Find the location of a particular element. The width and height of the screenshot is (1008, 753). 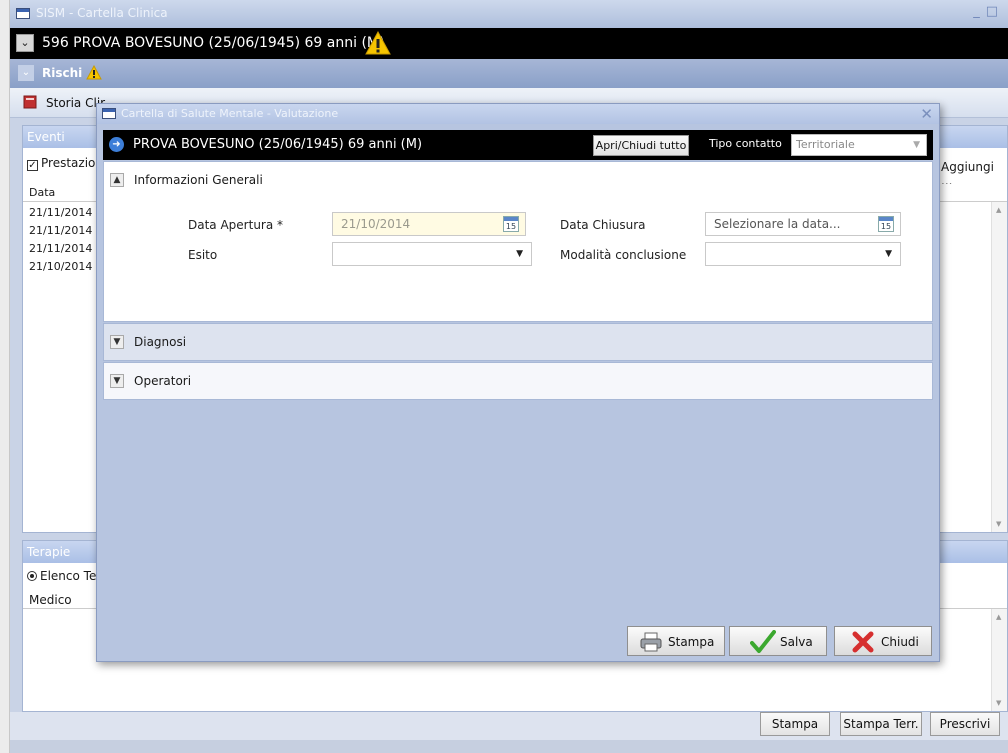

chevron-up-icon: ▲ is located at coordinates (117, 180).